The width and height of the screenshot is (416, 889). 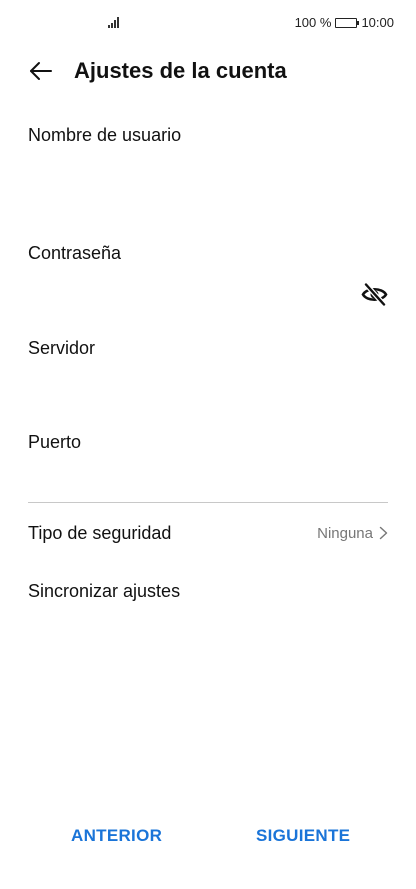 What do you see at coordinates (62, 348) in the screenshot?
I see `server-label: Servidor` at bounding box center [62, 348].